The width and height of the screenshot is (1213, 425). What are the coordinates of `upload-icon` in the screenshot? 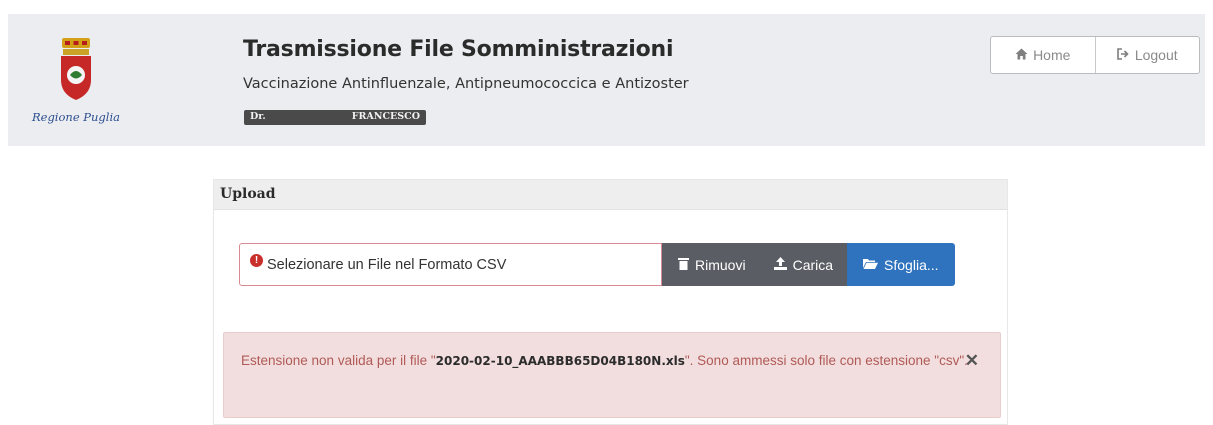 It's located at (780, 264).